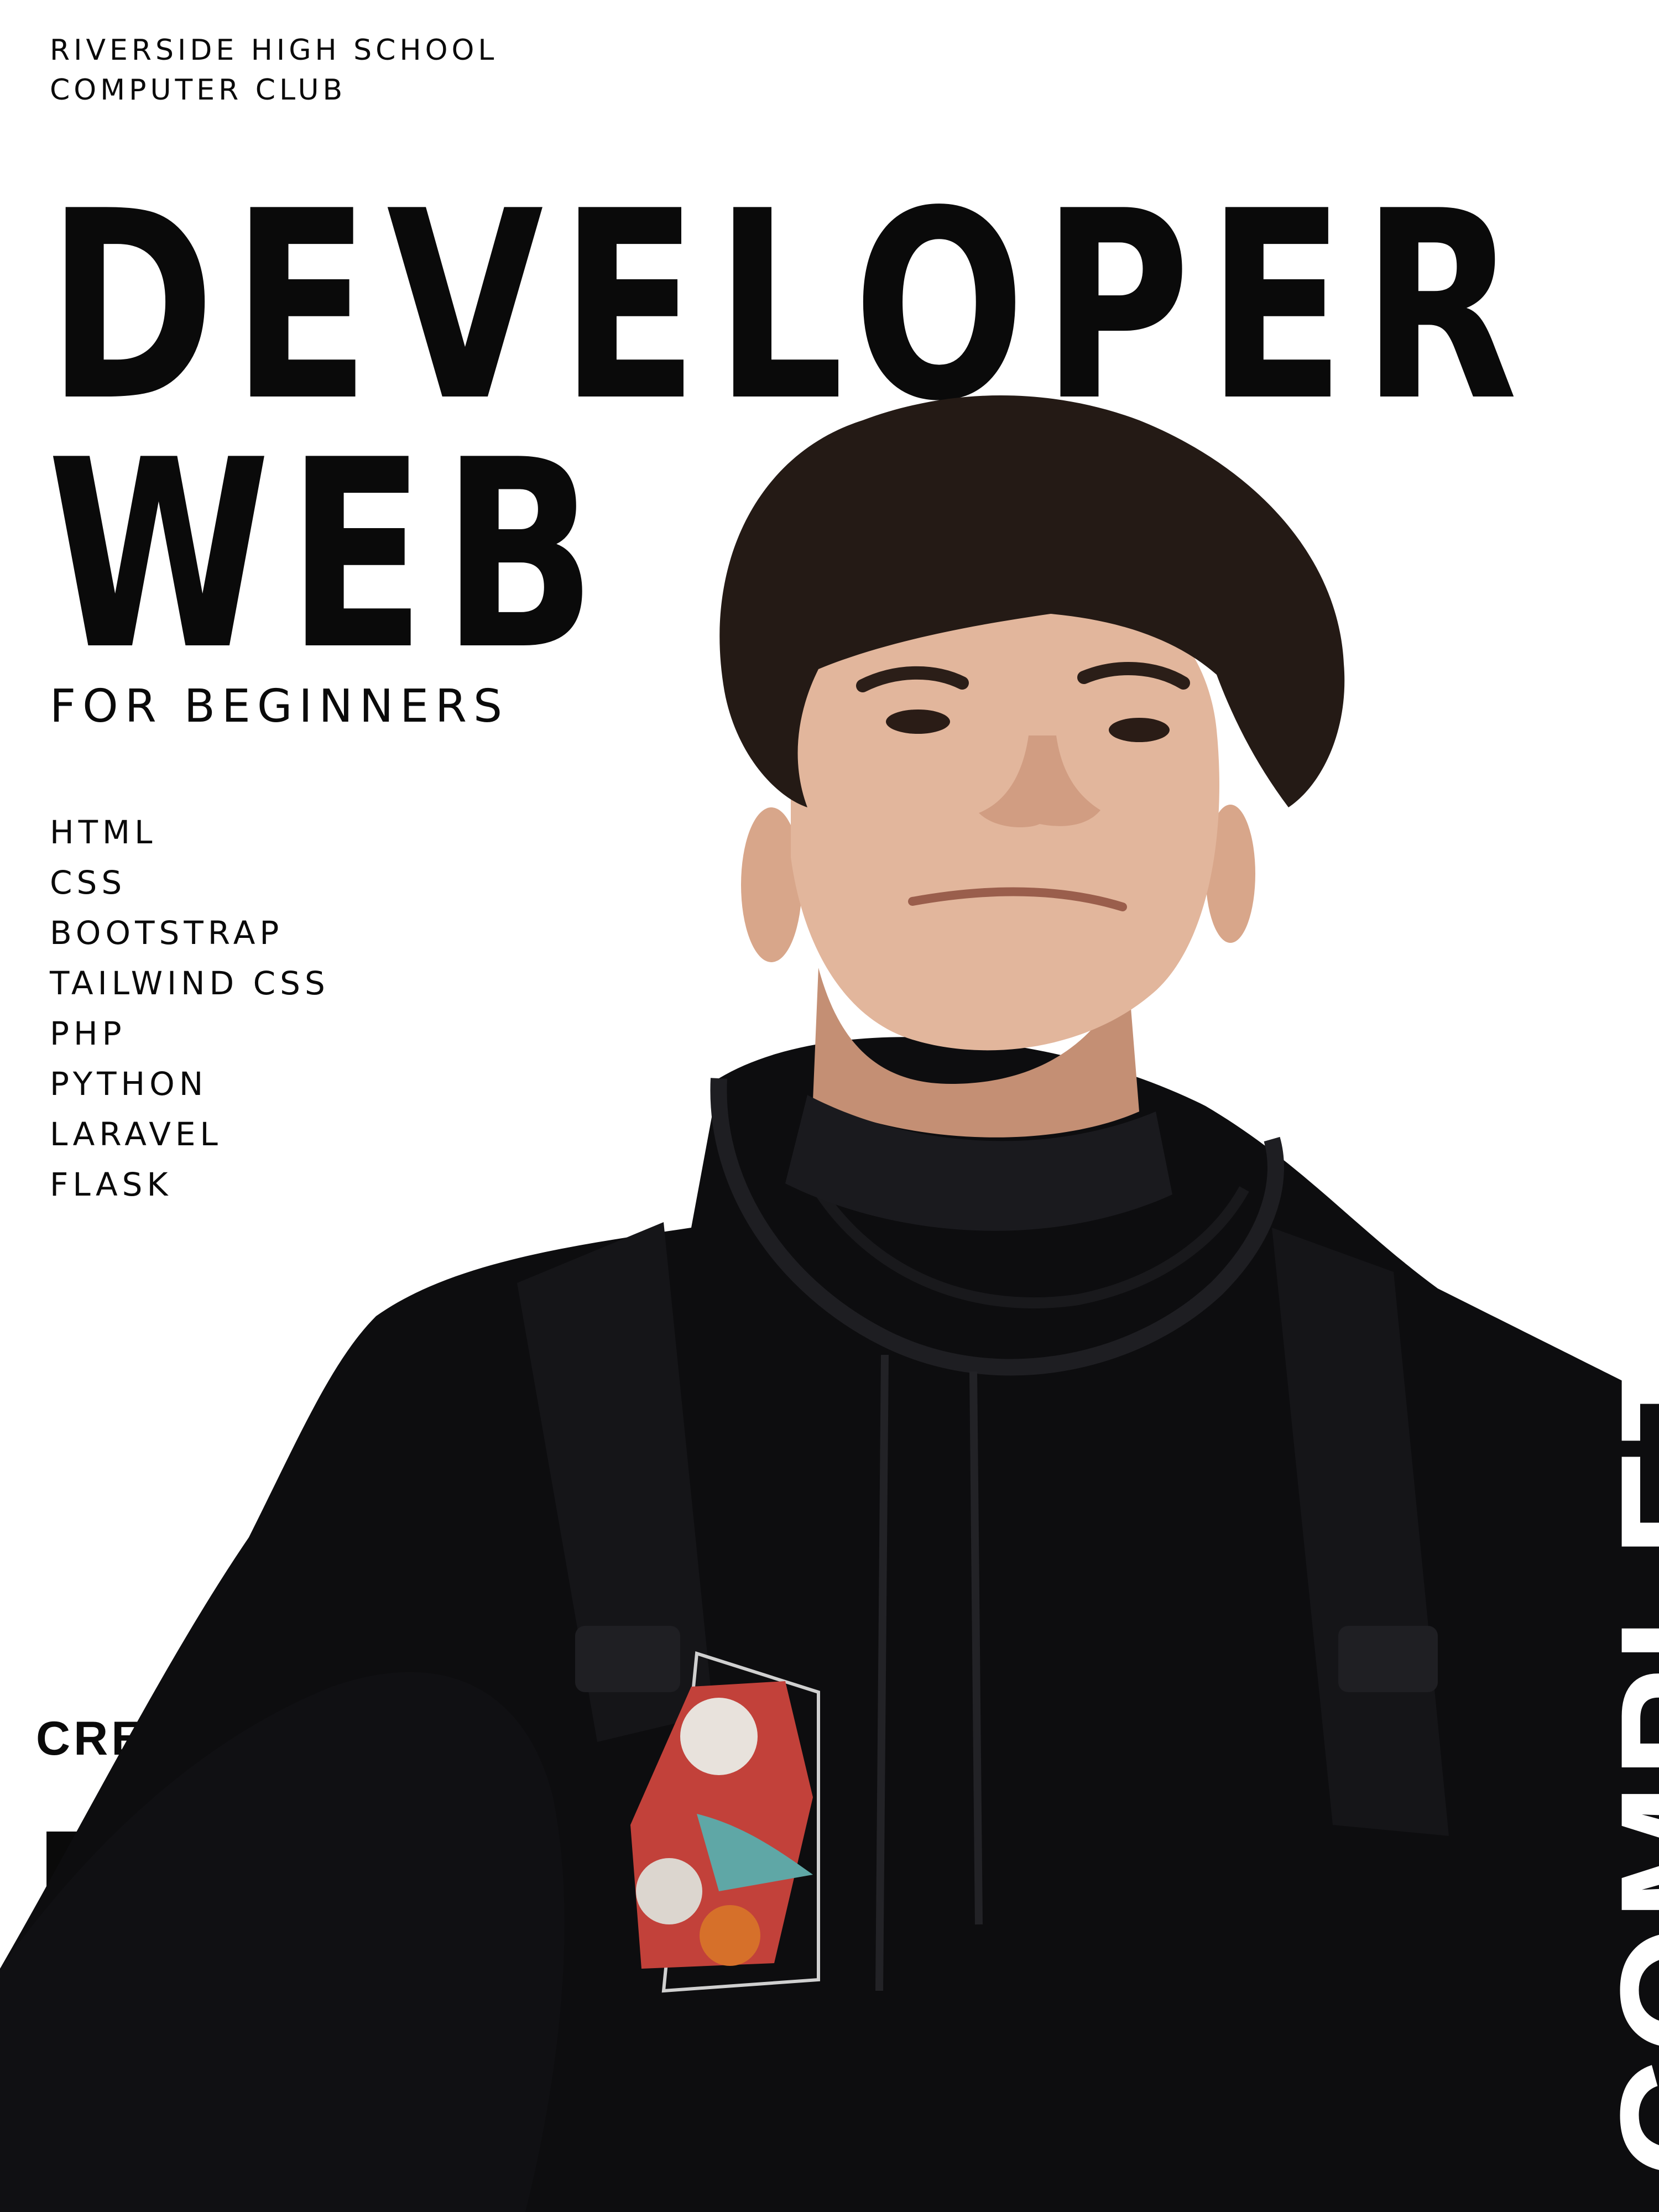 The image size is (1659, 2212). What do you see at coordinates (1622, 1666) in the screenshot?
I see `completion-side-text: COMPLETIO` at bounding box center [1622, 1666].